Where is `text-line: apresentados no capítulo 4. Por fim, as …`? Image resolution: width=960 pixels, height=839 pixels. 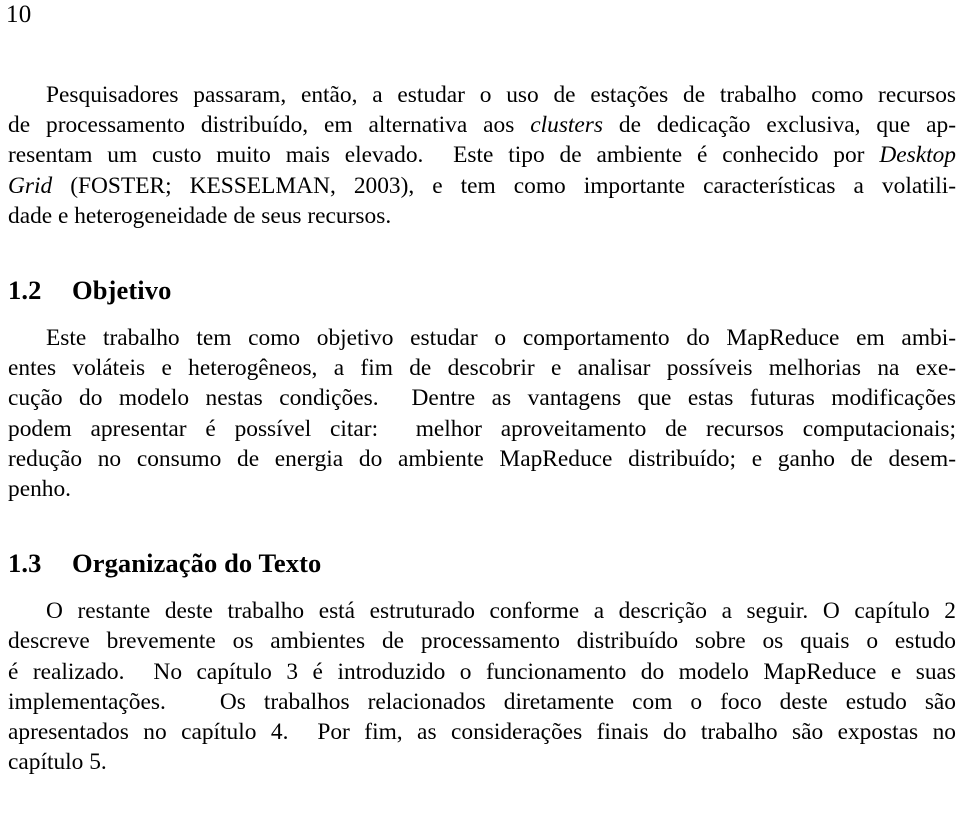
text-line: apresentados no capítulo 4. Por fim, as … is located at coordinates (482, 732).